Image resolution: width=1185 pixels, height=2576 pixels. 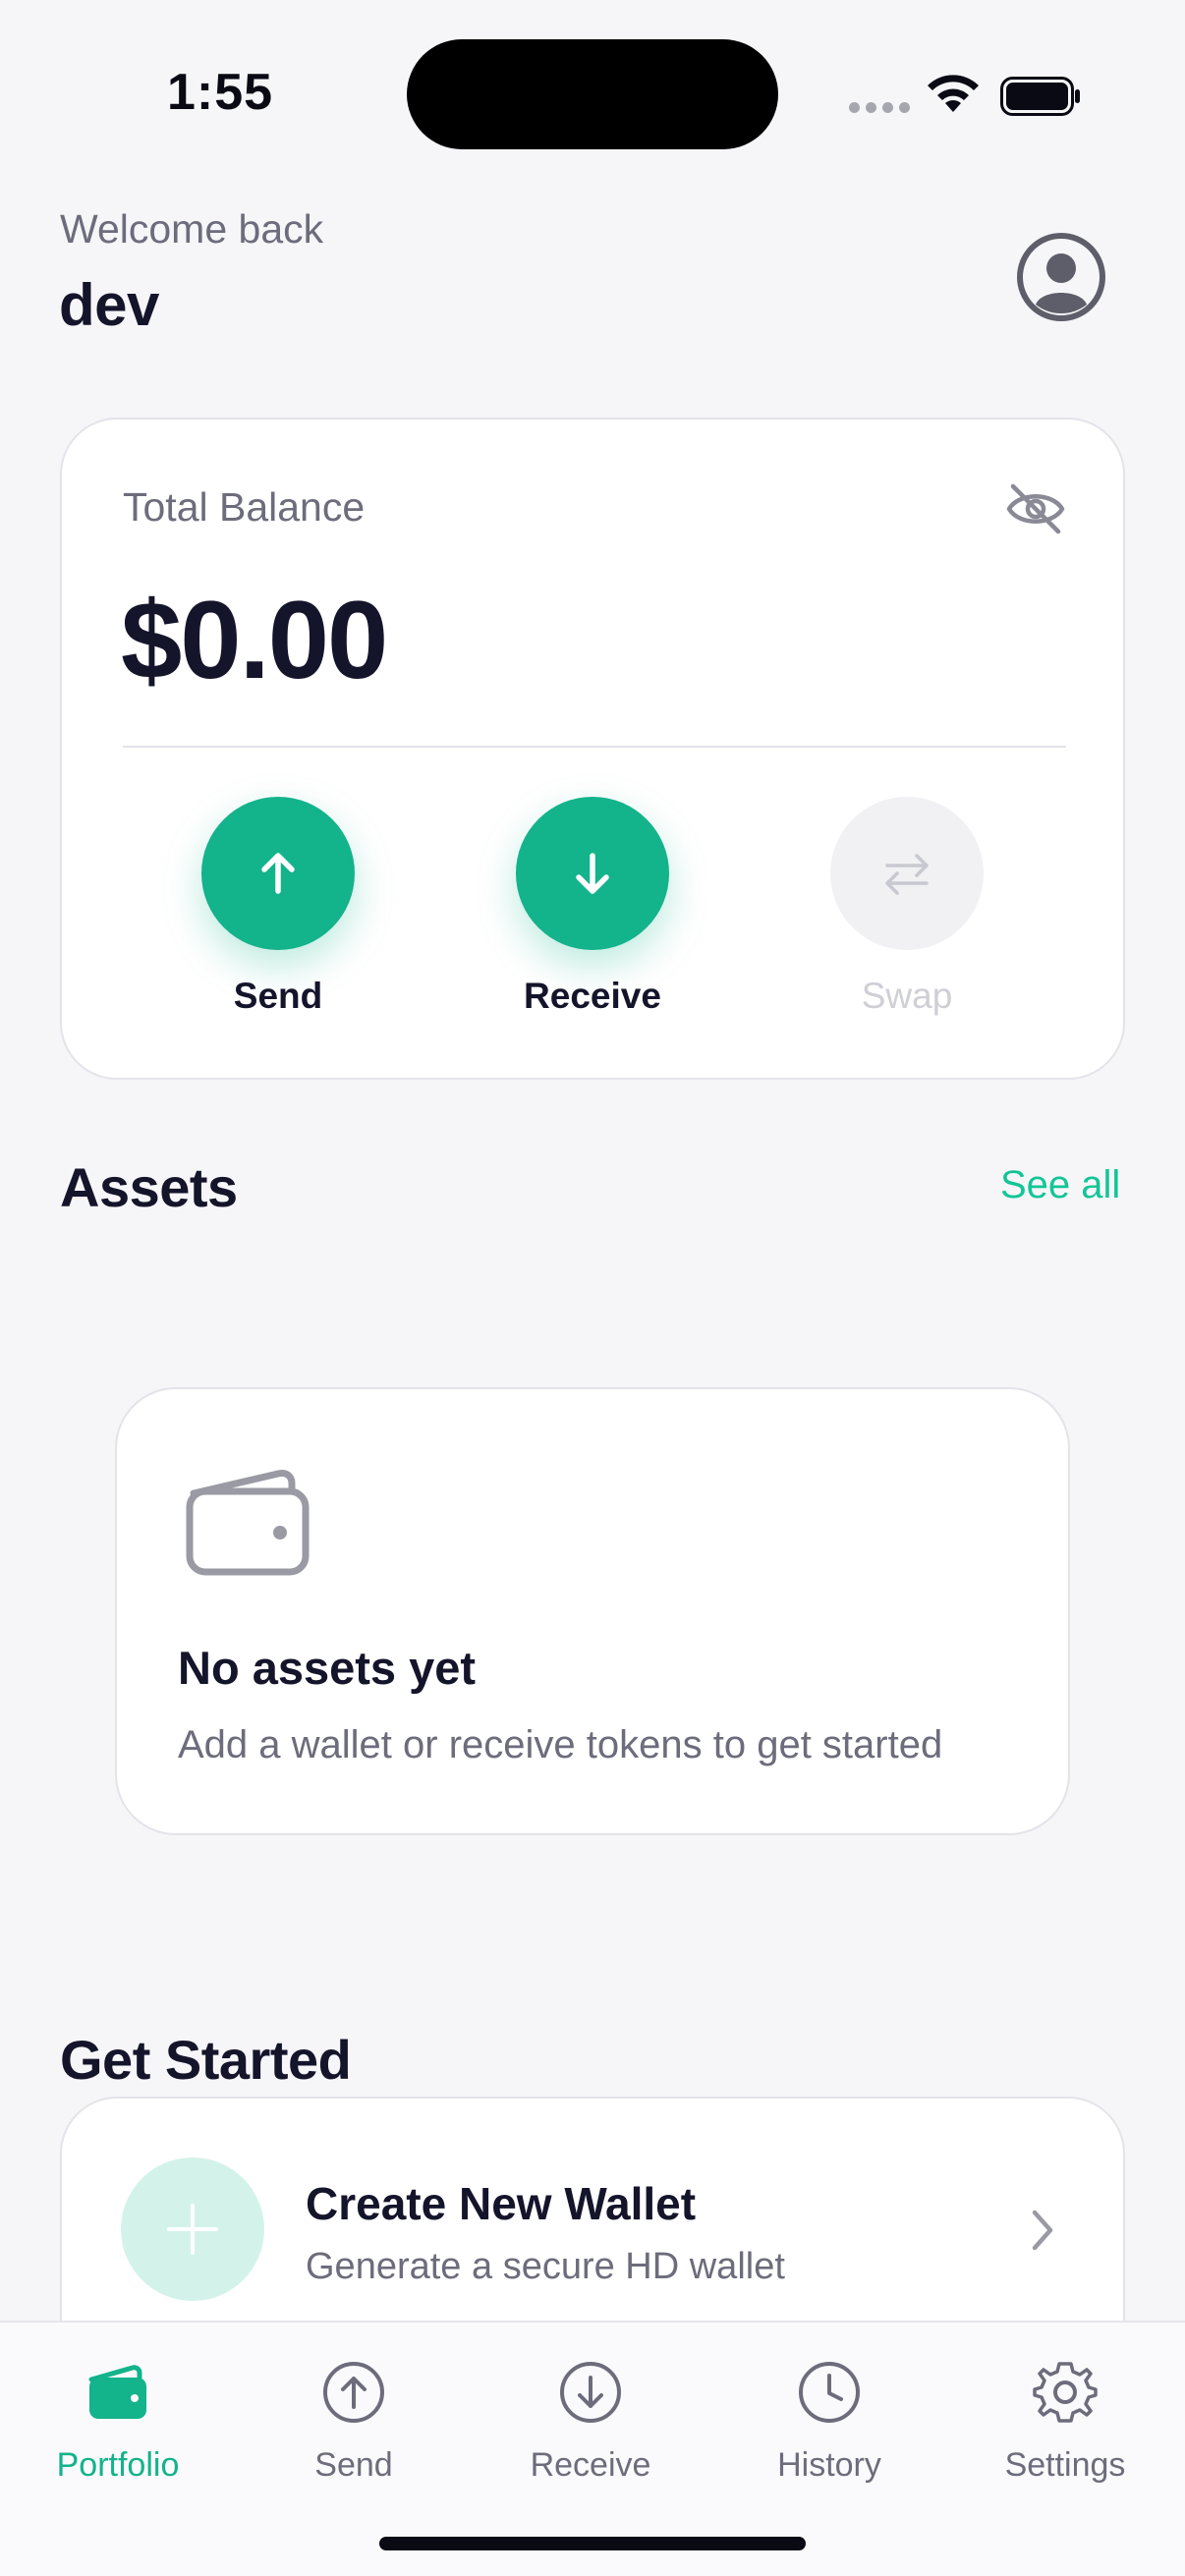 What do you see at coordinates (591, 2465) in the screenshot?
I see `tab-receive-label: Receive` at bounding box center [591, 2465].